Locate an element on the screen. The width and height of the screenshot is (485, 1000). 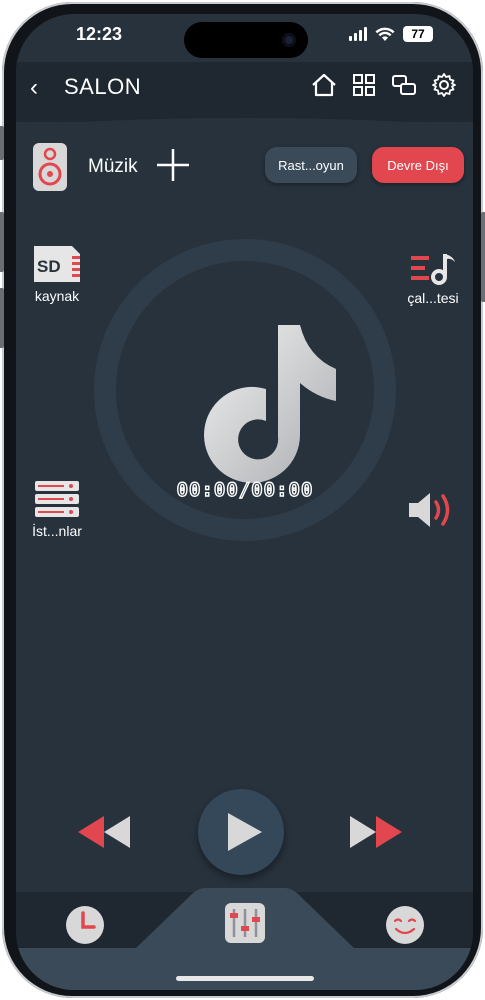
grid-icon is located at coordinates (364, 85).